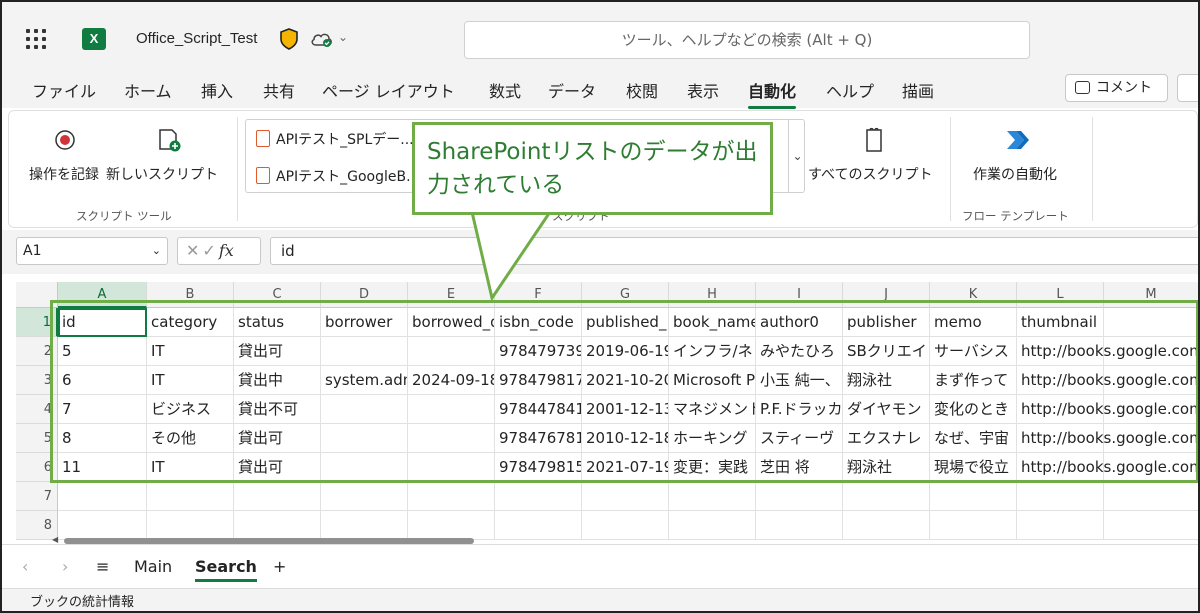 The image size is (1200, 613). Describe the element at coordinates (734, 251) in the screenshot. I see `formula-input: id` at that location.